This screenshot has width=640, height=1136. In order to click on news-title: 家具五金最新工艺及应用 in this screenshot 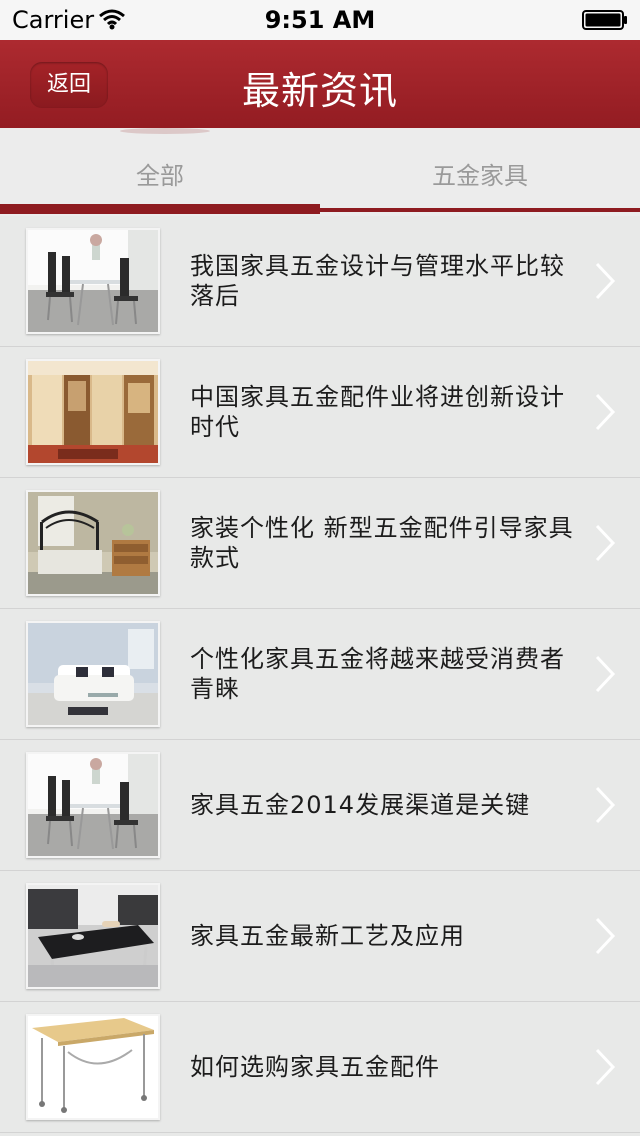, I will do `click(327, 936)`.